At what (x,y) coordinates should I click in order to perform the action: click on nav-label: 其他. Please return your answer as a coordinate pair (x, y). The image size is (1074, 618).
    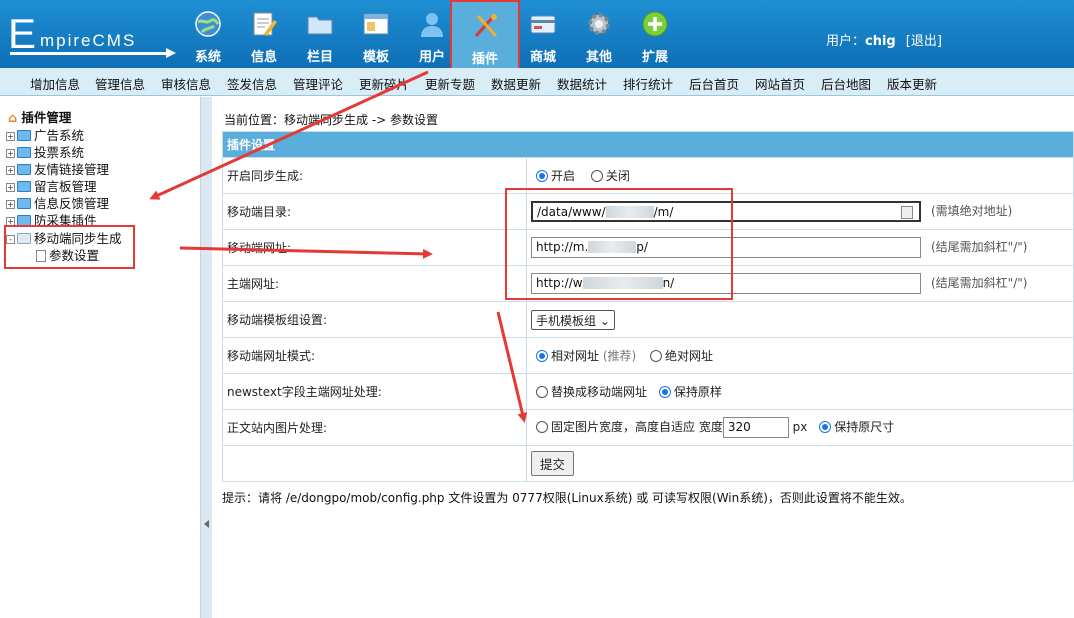
    Looking at the image, I should click on (598, 57).